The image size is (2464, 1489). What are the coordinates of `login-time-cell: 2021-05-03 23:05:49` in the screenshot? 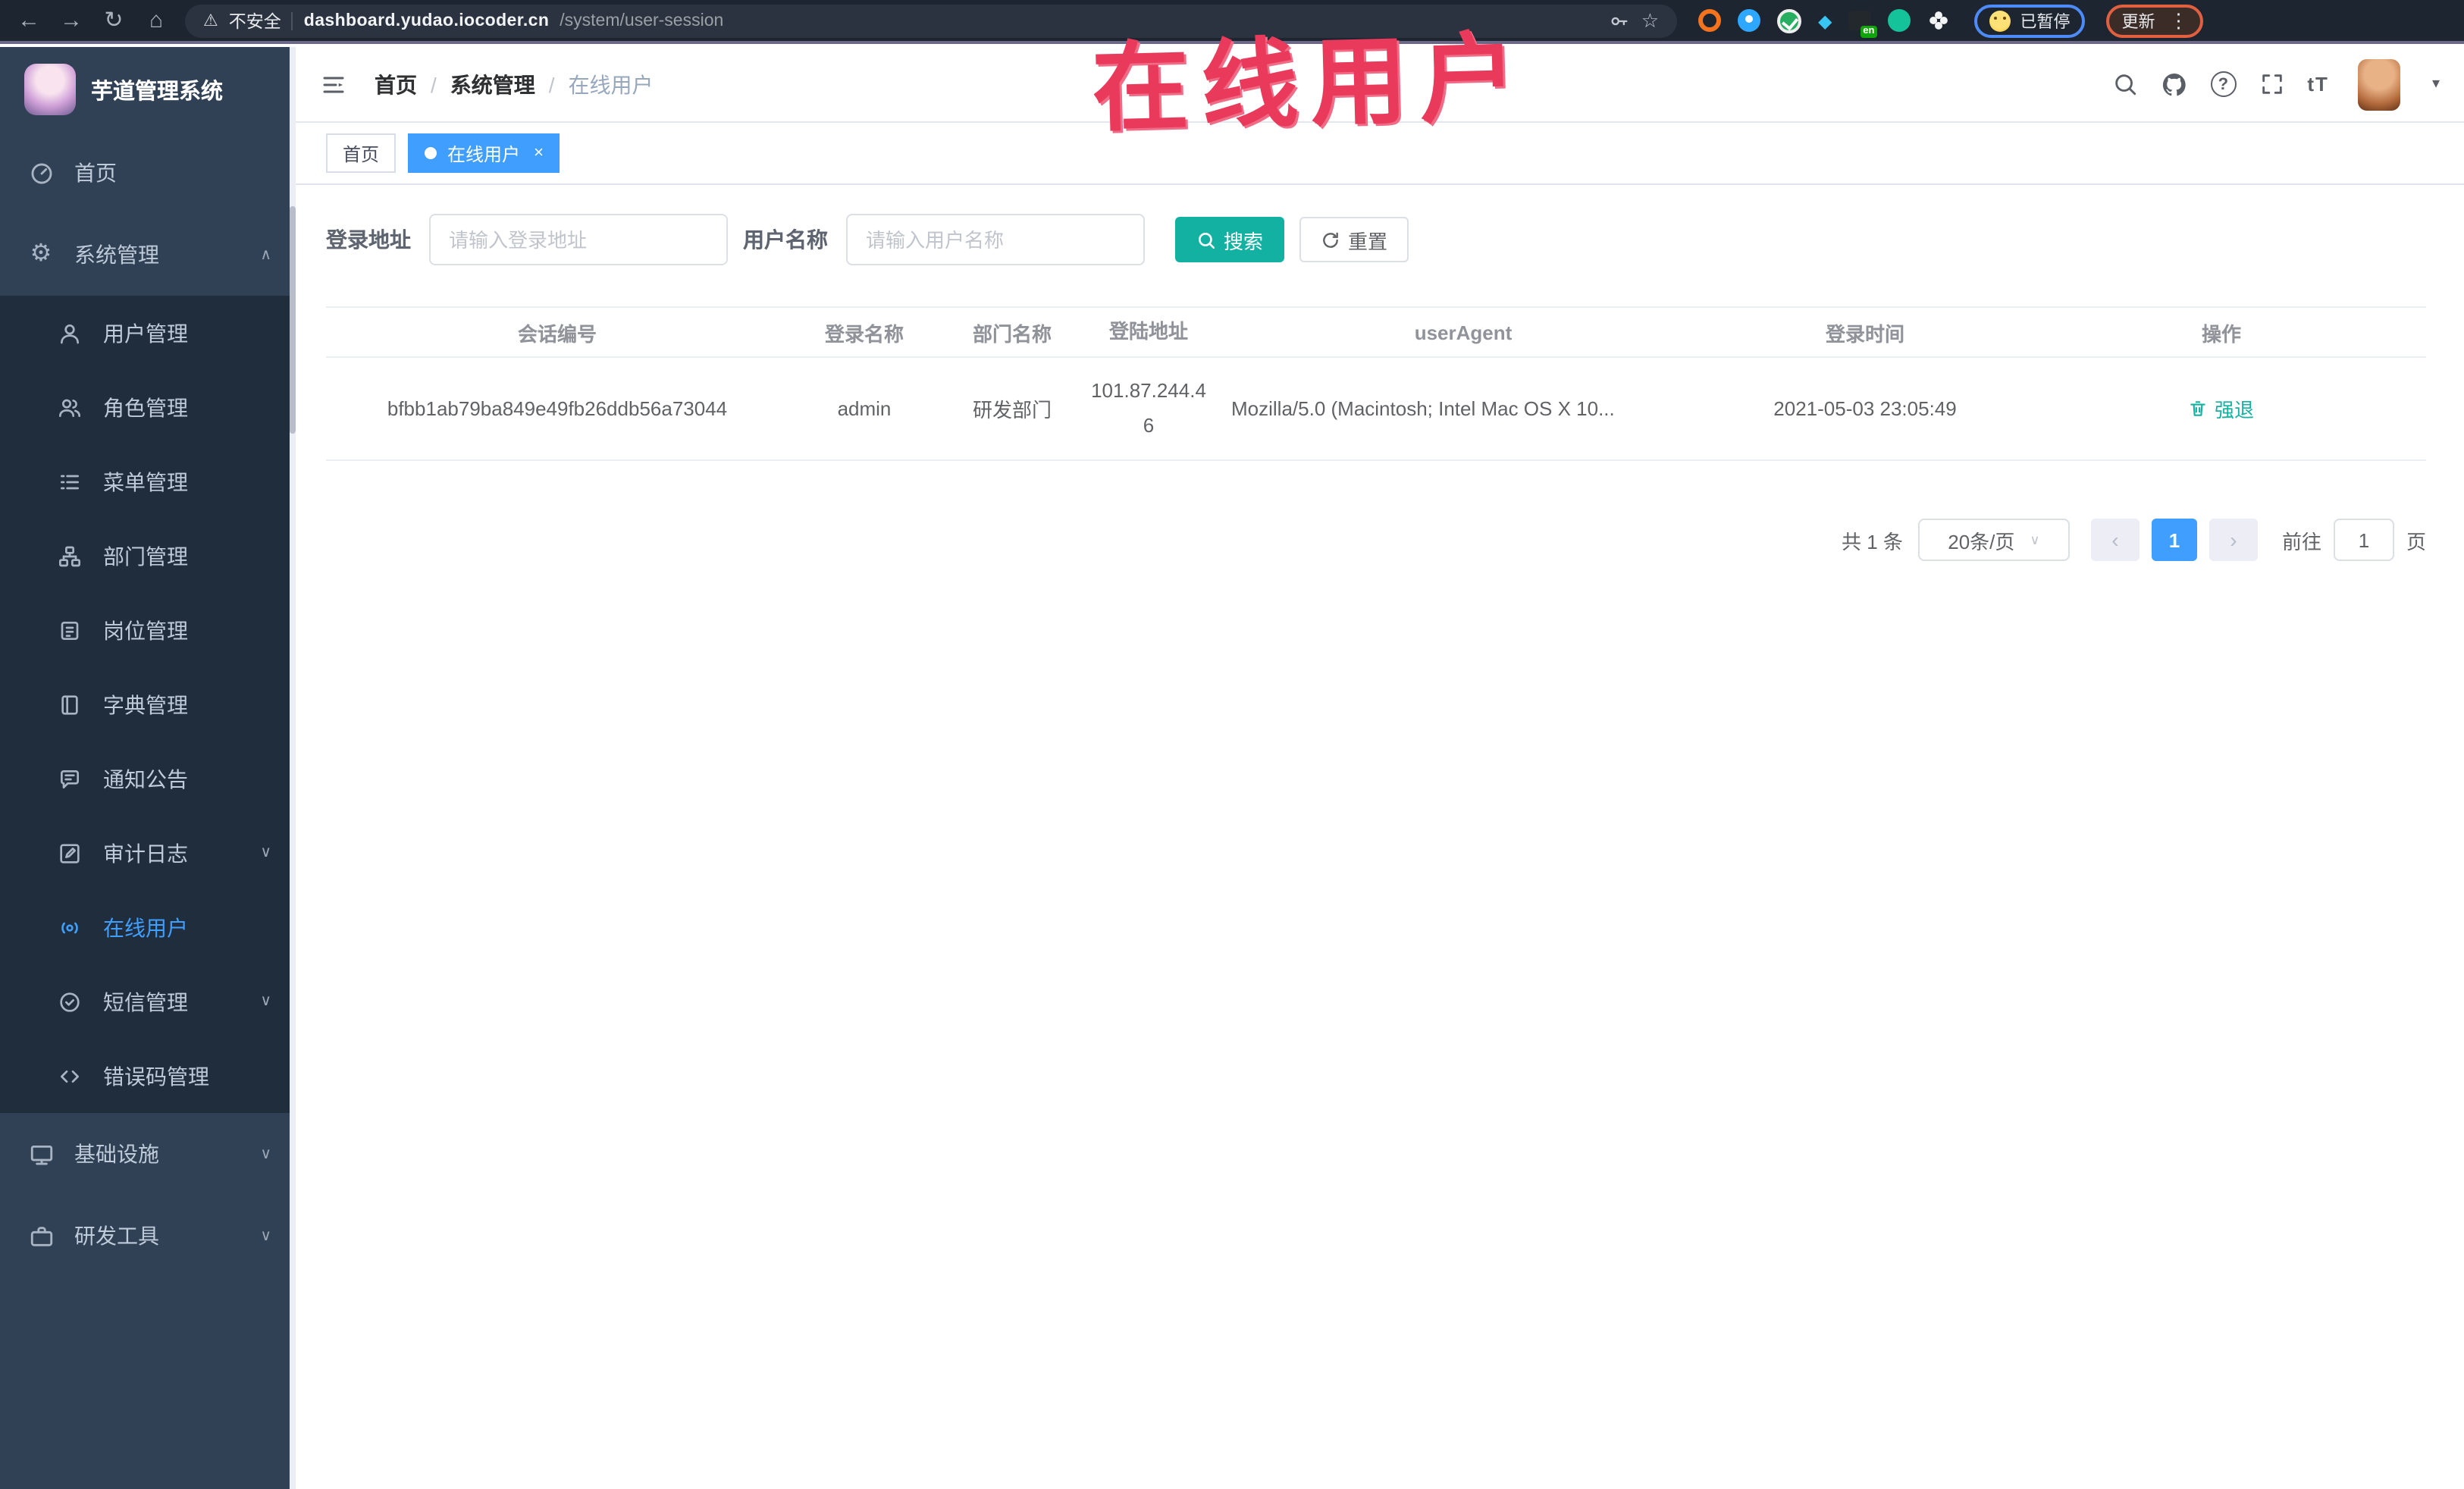 It's located at (1865, 409).